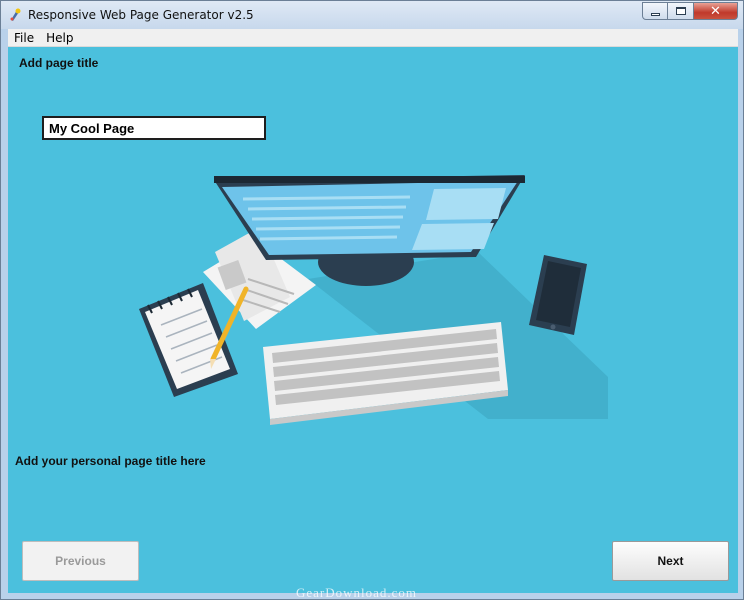 The image size is (744, 600). What do you see at coordinates (59, 63) in the screenshot?
I see `page-title-heading: Add page title` at bounding box center [59, 63].